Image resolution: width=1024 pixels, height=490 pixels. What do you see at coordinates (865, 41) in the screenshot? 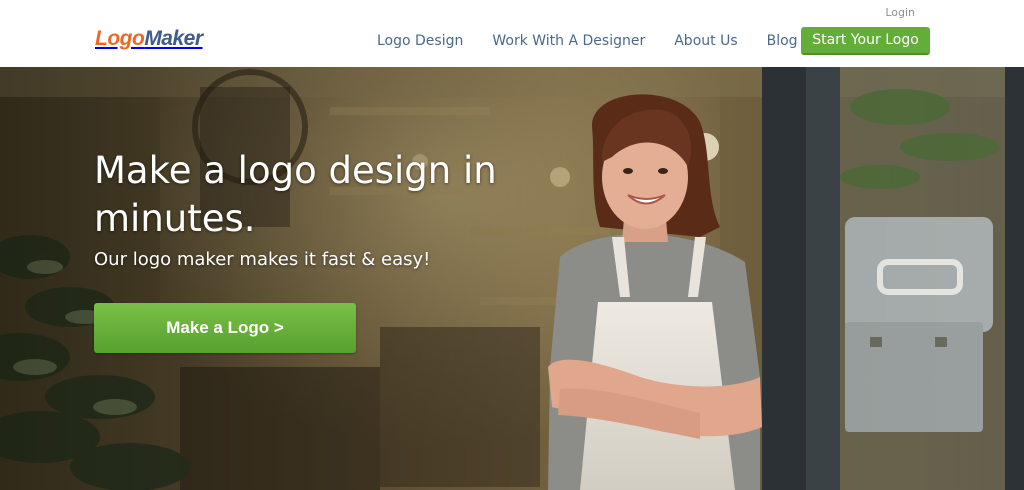
I see `start-your-logo-button: Start Your Logo` at bounding box center [865, 41].